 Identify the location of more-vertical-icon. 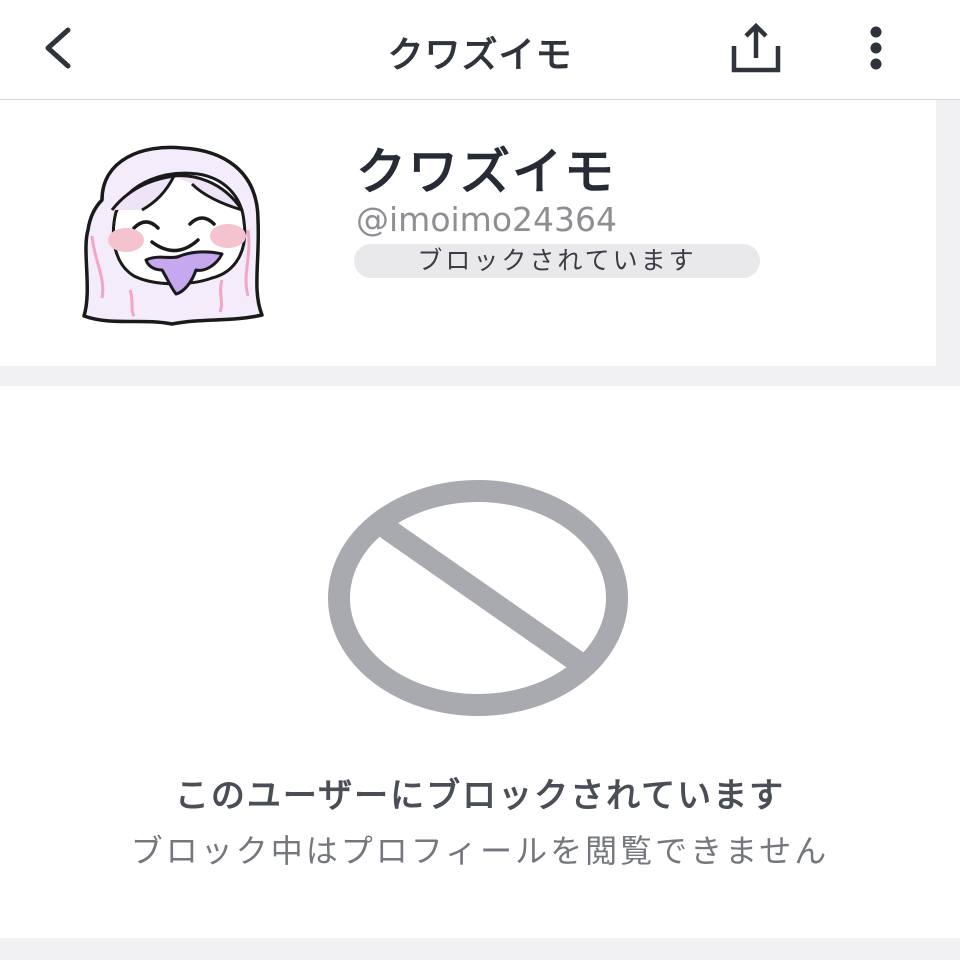
(876, 48).